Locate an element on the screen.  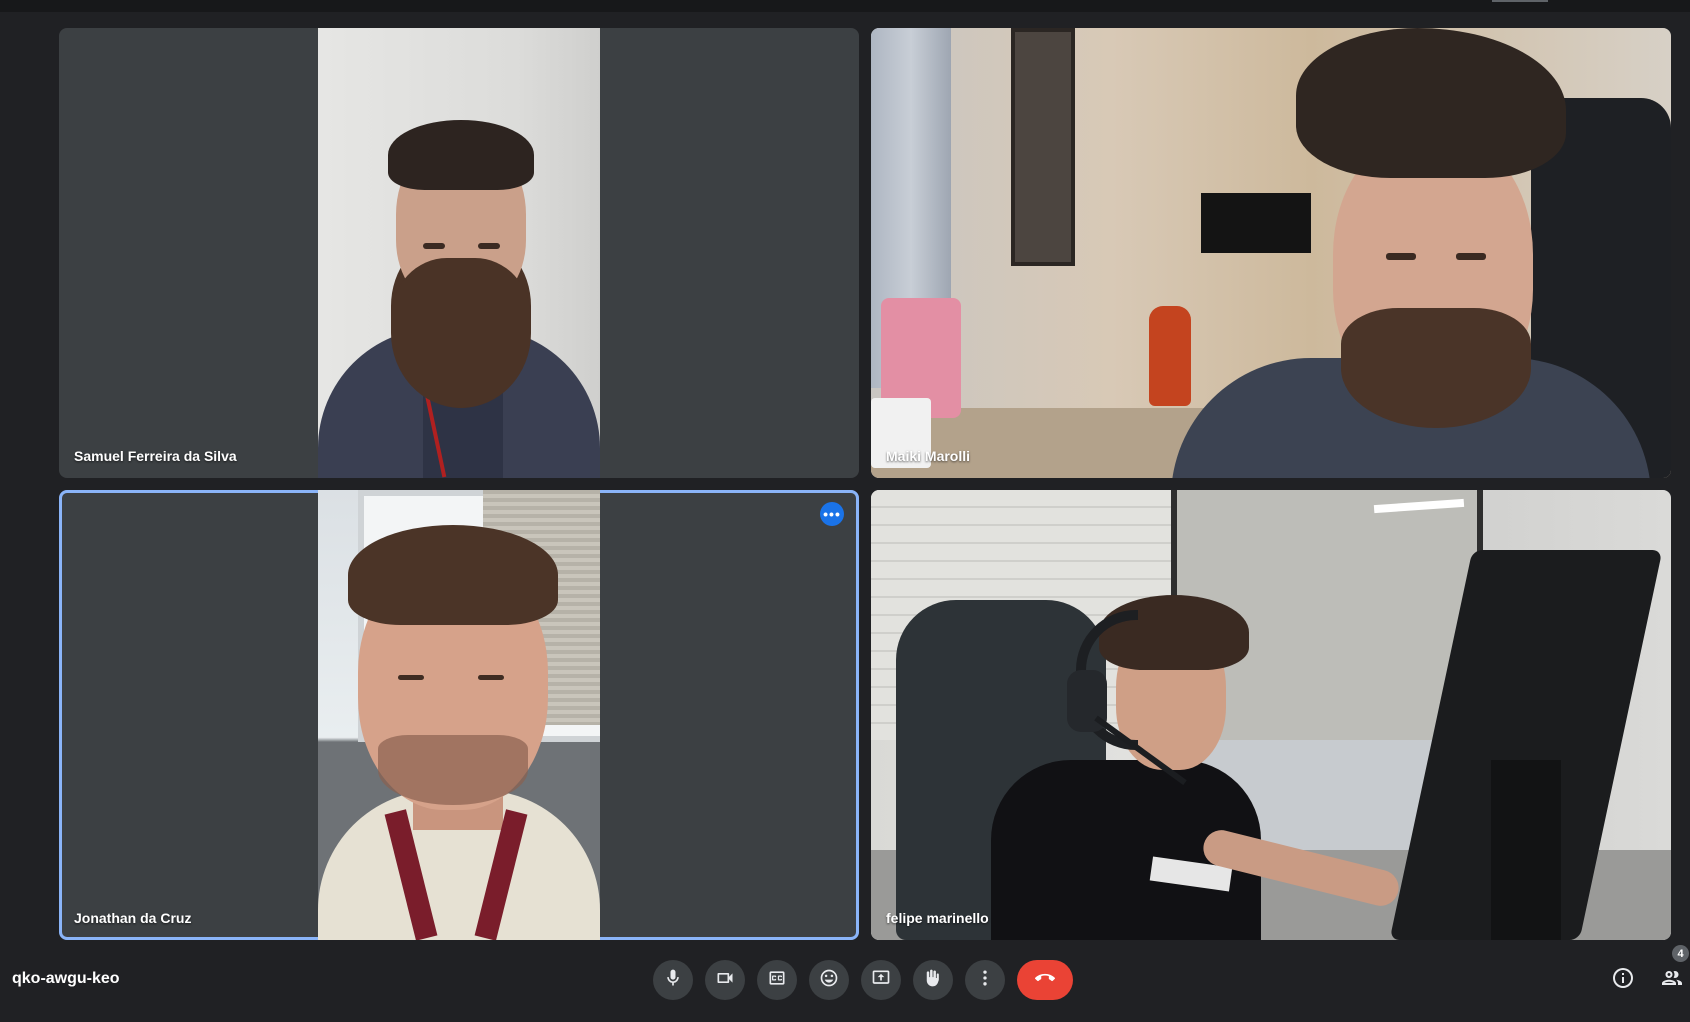
captions-button is located at coordinates (777, 980).